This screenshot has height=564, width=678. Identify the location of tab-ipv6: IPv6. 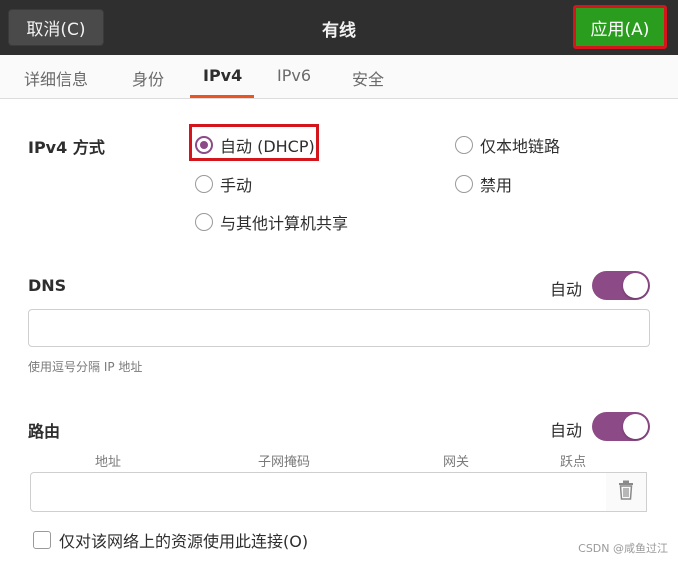
(294, 75).